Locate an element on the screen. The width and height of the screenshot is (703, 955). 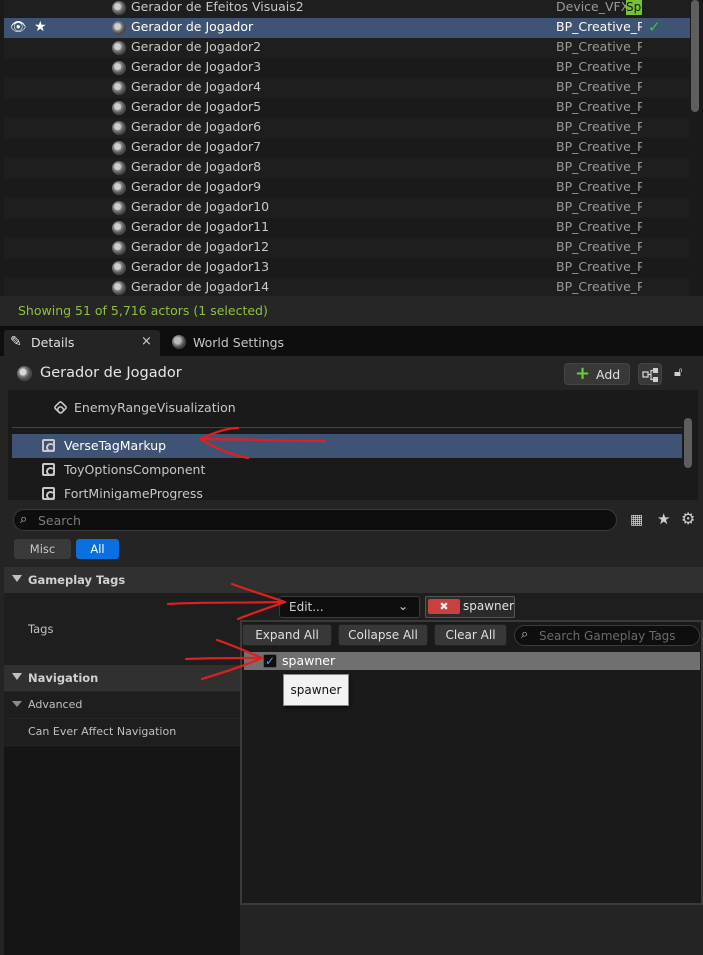
visibility-eye-icon: 👁︎ is located at coordinates (18, 28).